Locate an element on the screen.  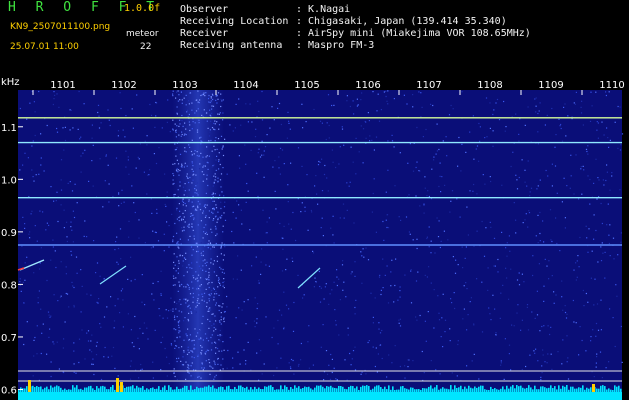
receiver-value: : AirSpy mini (Miakejima VOR 108.65MHz) is located at coordinates (413, 33).